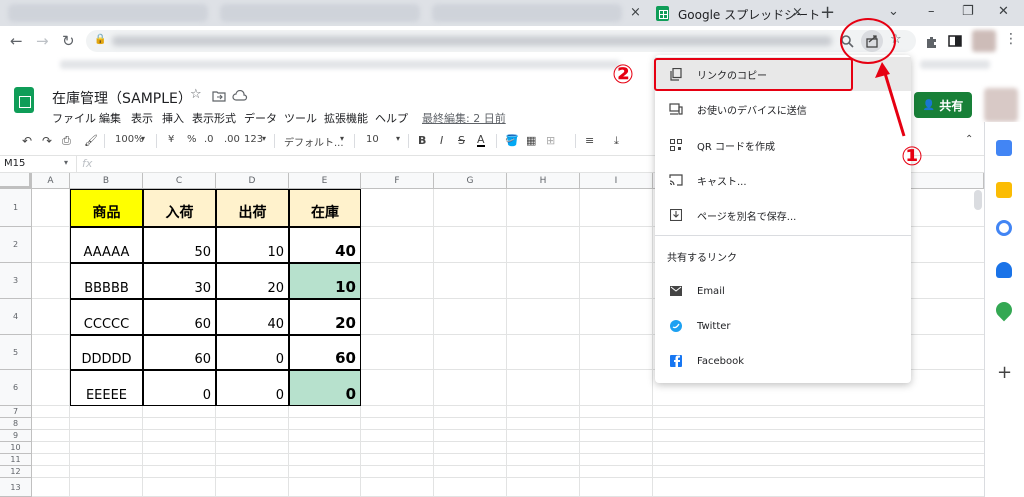  Describe the element at coordinates (550, 140) in the screenshot. I see `merge-cells-icon: ⊞` at that location.